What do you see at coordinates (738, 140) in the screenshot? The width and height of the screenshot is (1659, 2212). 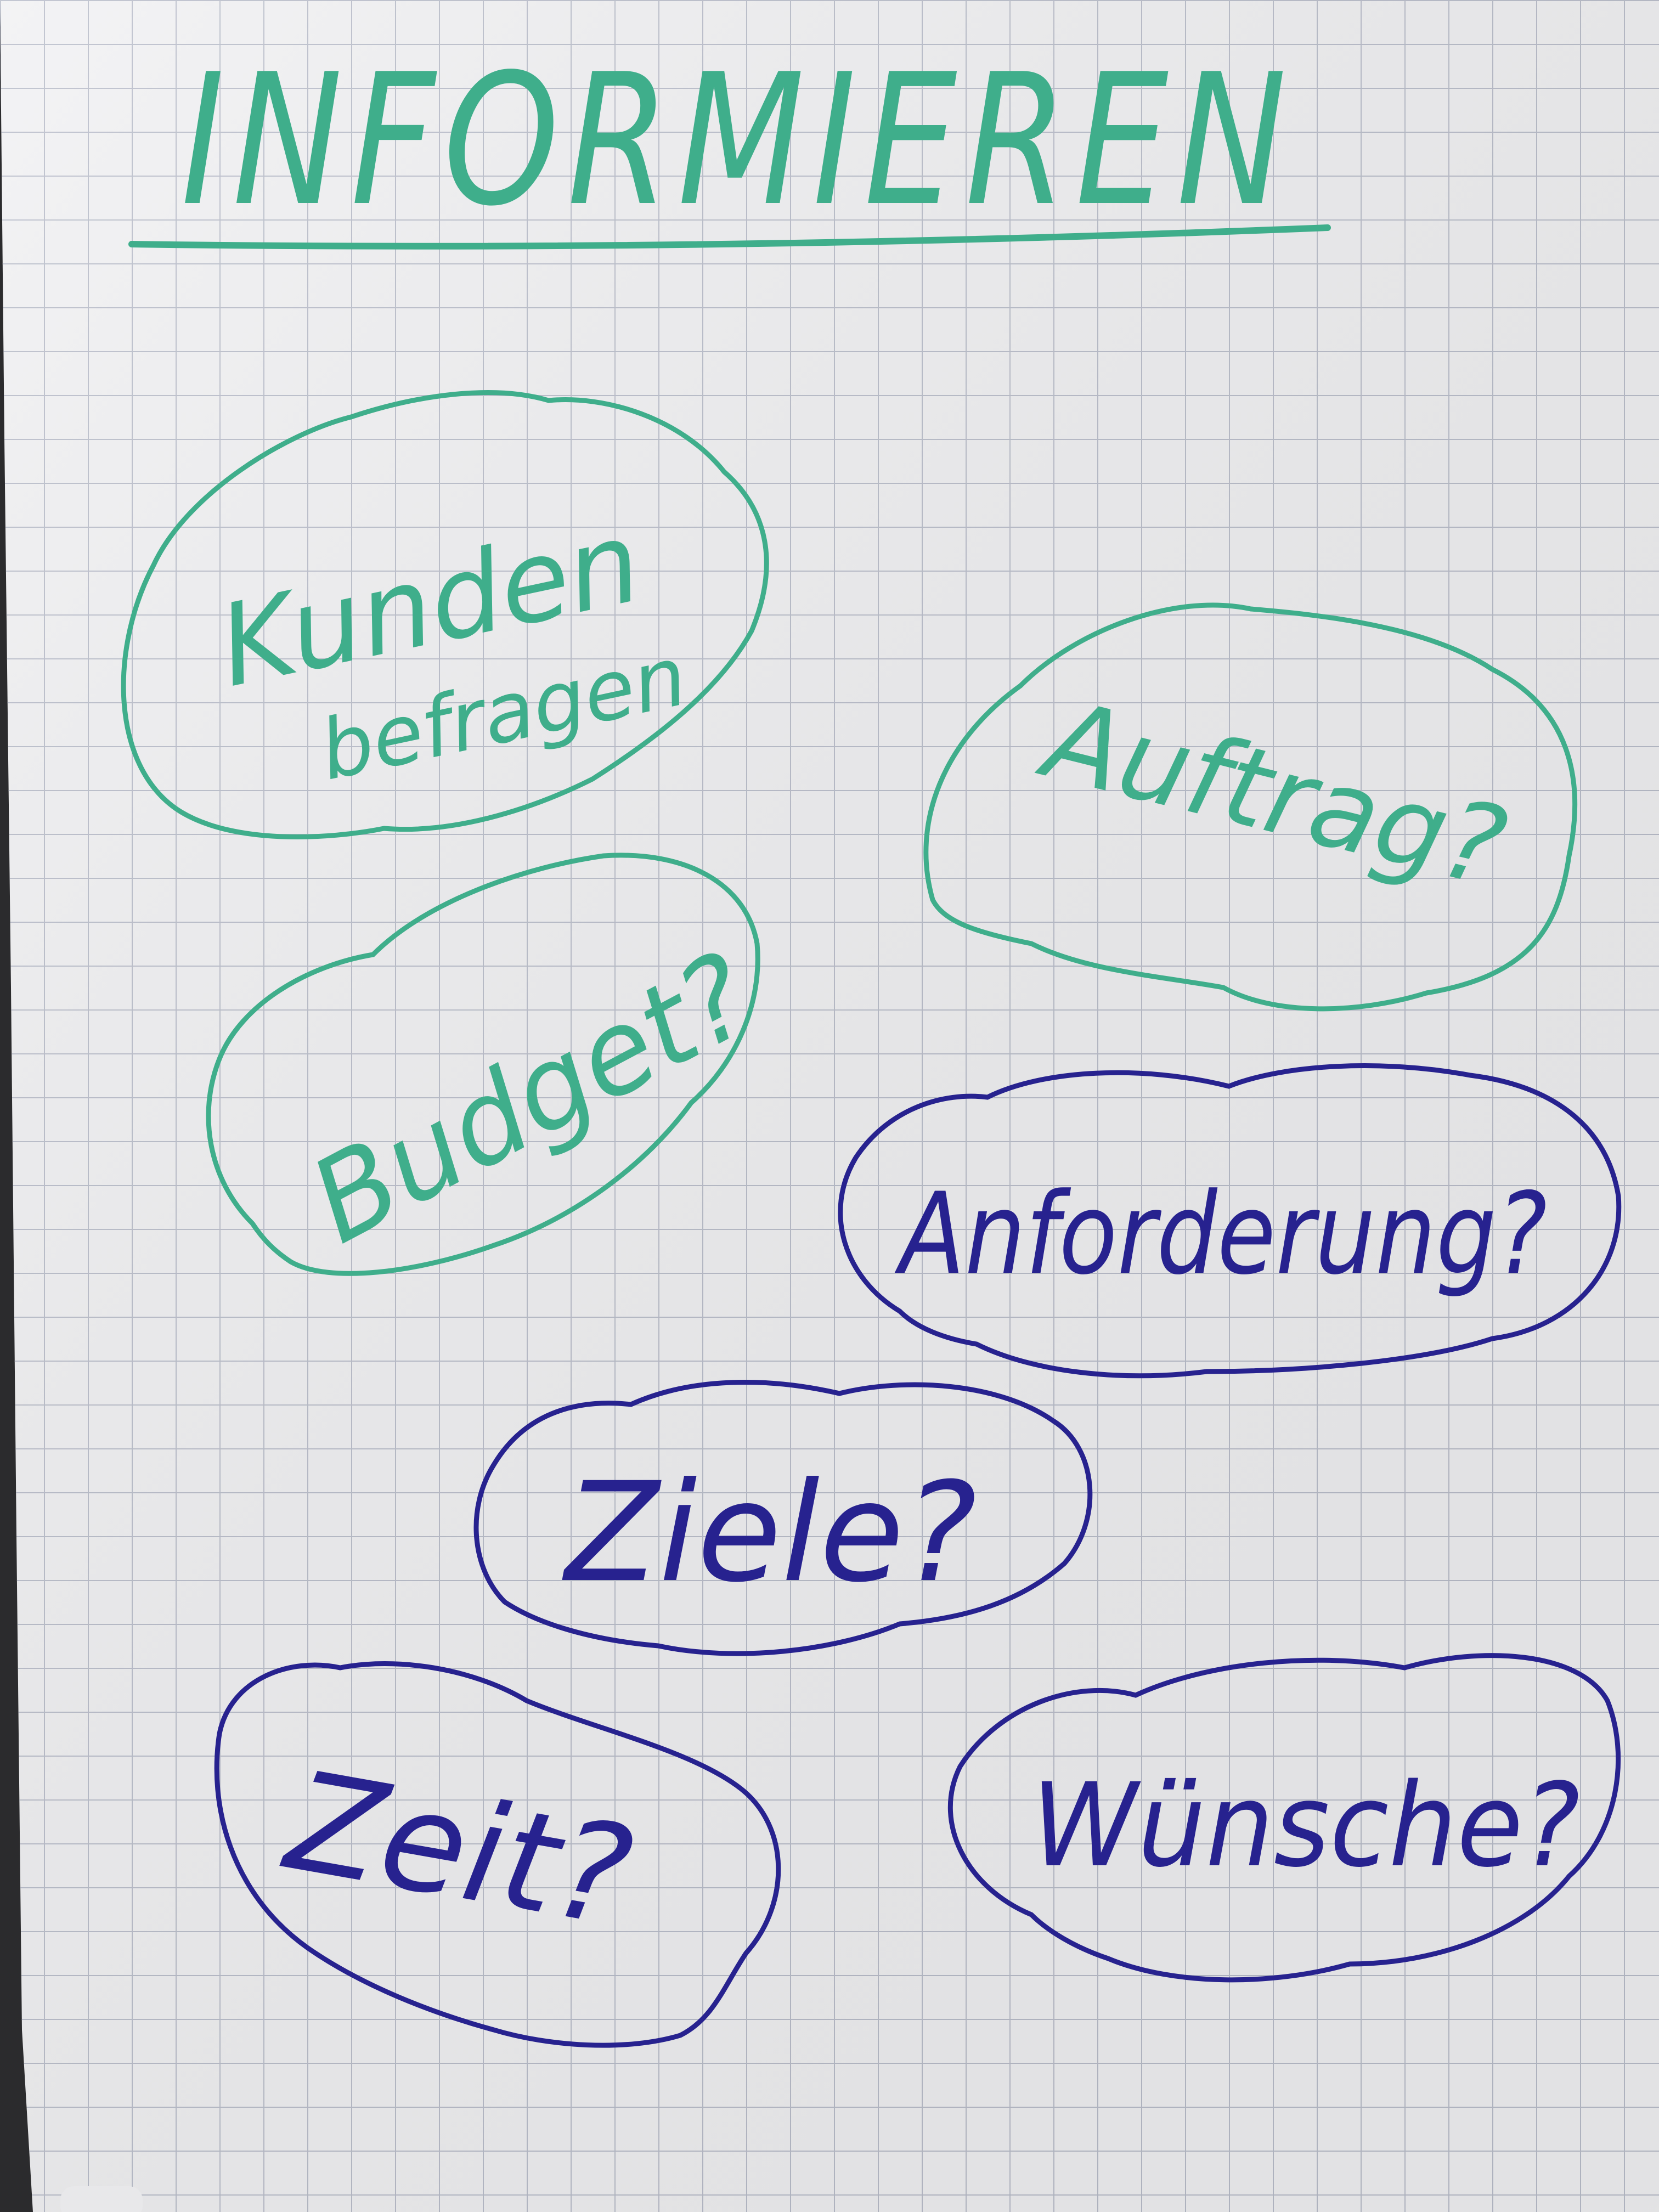 I see `title-text: INFORMIEREN` at bounding box center [738, 140].